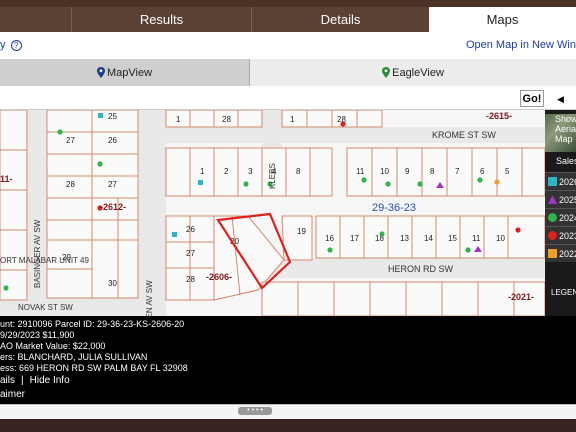 This screenshot has width=576, height=432. What do you see at coordinates (428, 238) in the screenshot?
I see `svg-text: 14` at bounding box center [428, 238].